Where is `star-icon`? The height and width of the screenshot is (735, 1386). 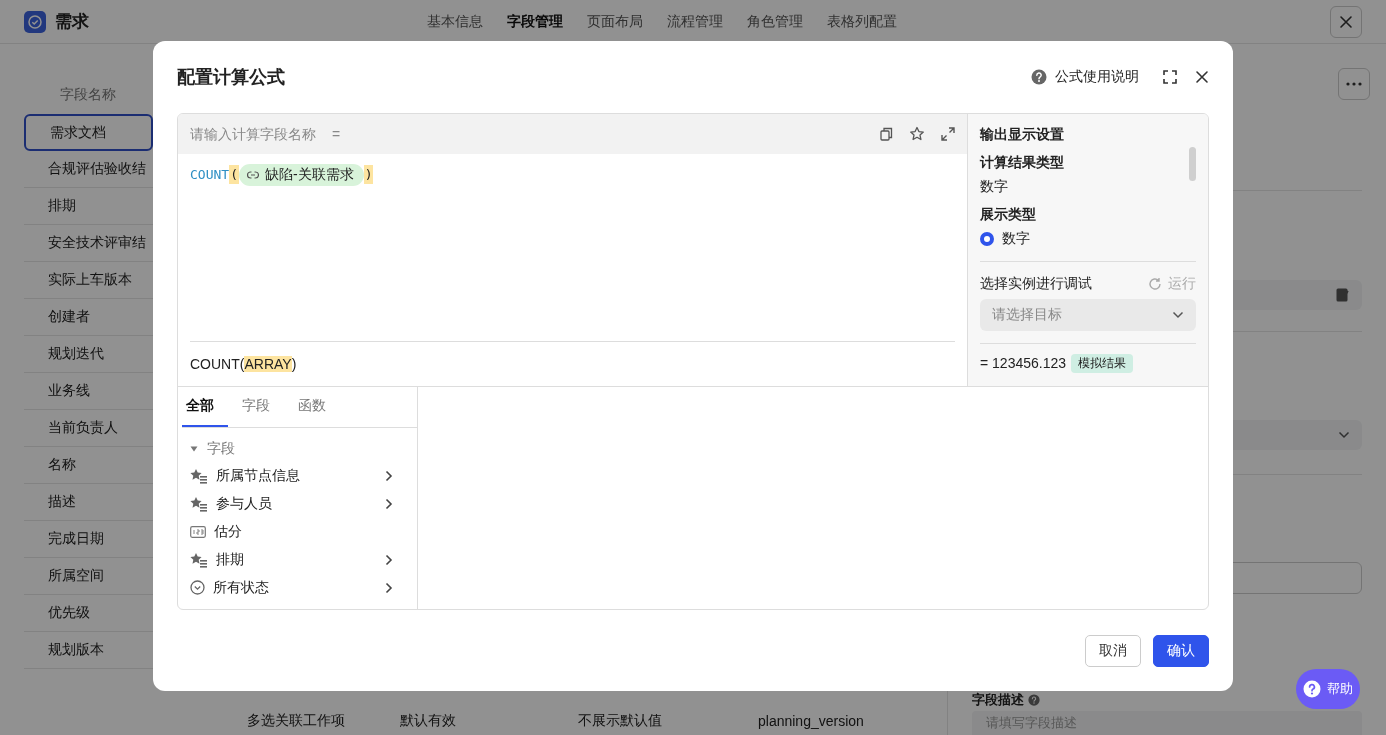
star-icon is located at coordinates (917, 133).